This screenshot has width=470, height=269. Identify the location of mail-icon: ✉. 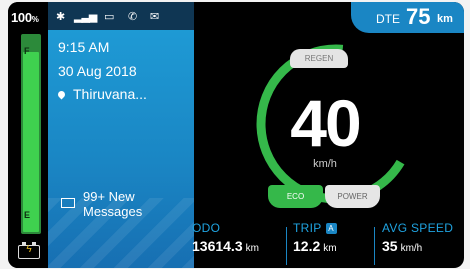
(155, 17).